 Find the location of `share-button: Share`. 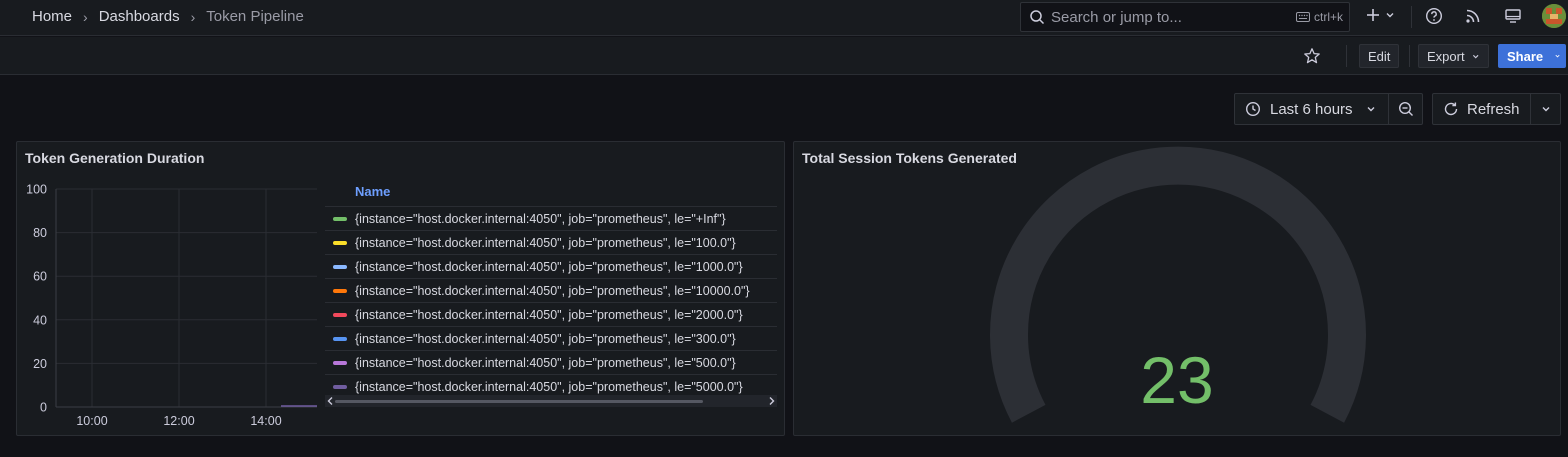

share-button: Share is located at coordinates (1525, 56).